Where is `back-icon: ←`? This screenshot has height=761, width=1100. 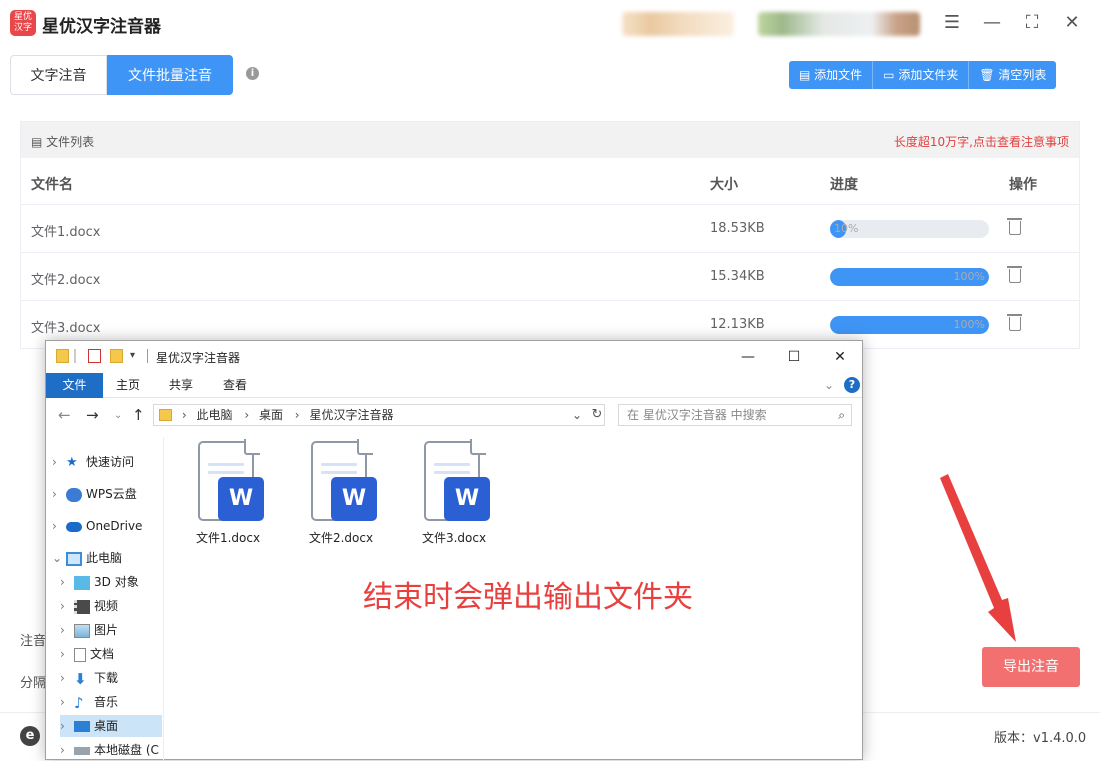 back-icon: ← is located at coordinates (64, 415).